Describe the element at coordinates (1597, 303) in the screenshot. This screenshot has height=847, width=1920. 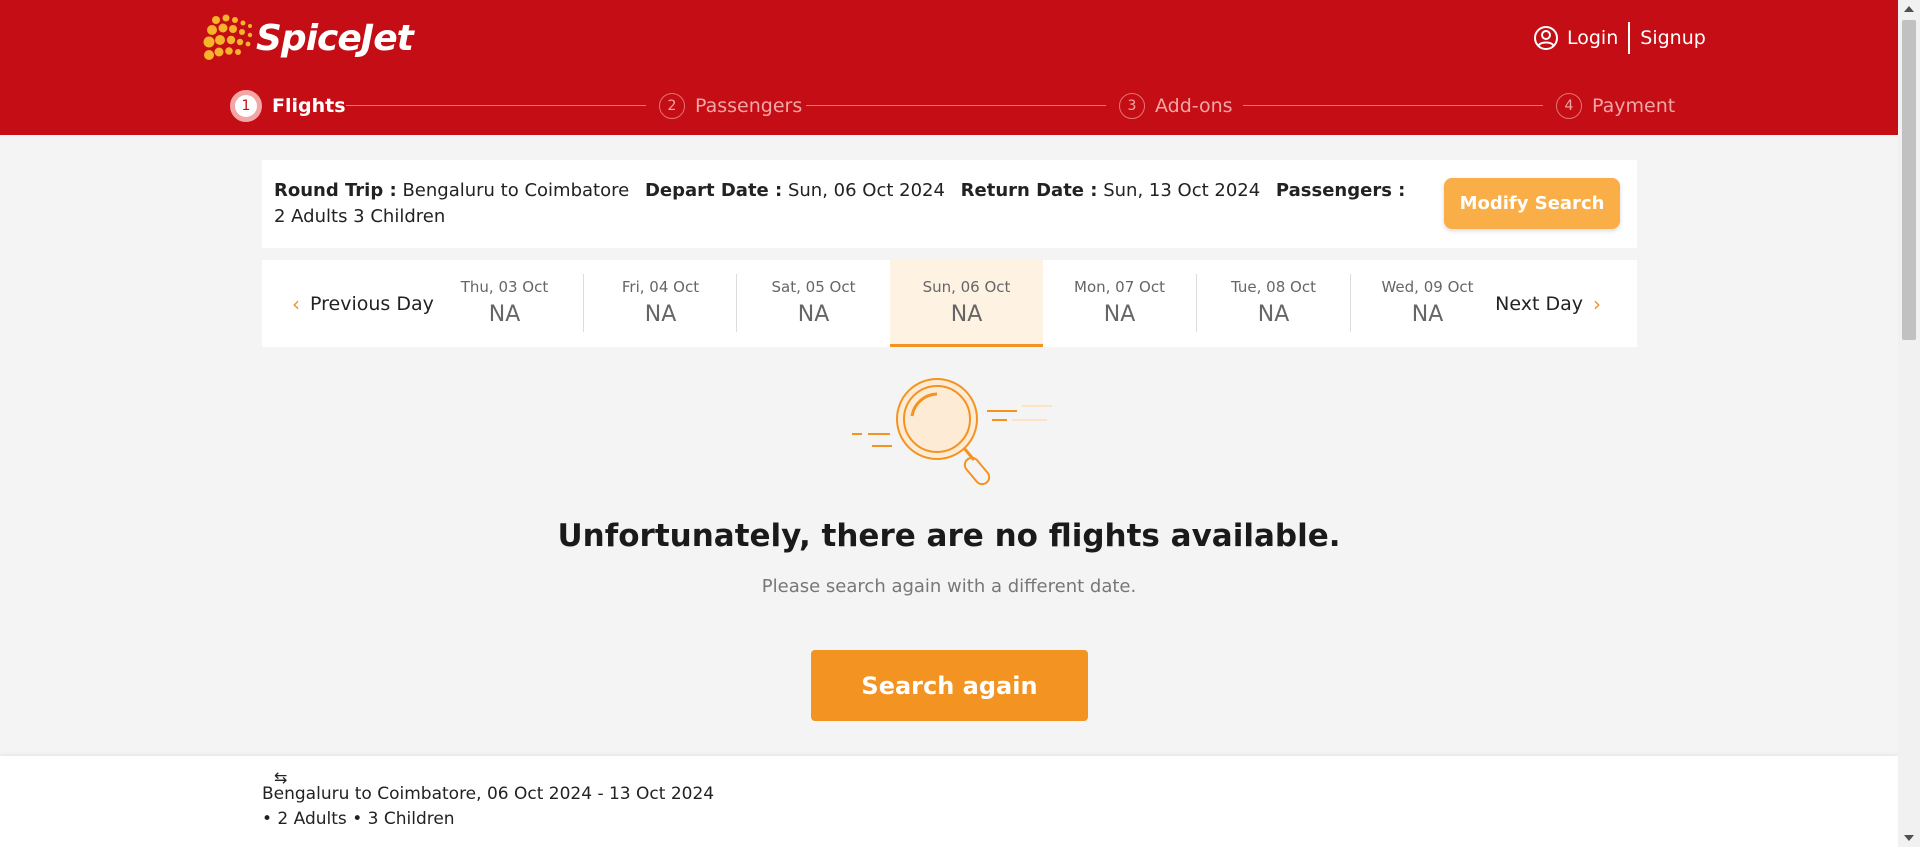
I see `chevron-right-icon: ›` at that location.